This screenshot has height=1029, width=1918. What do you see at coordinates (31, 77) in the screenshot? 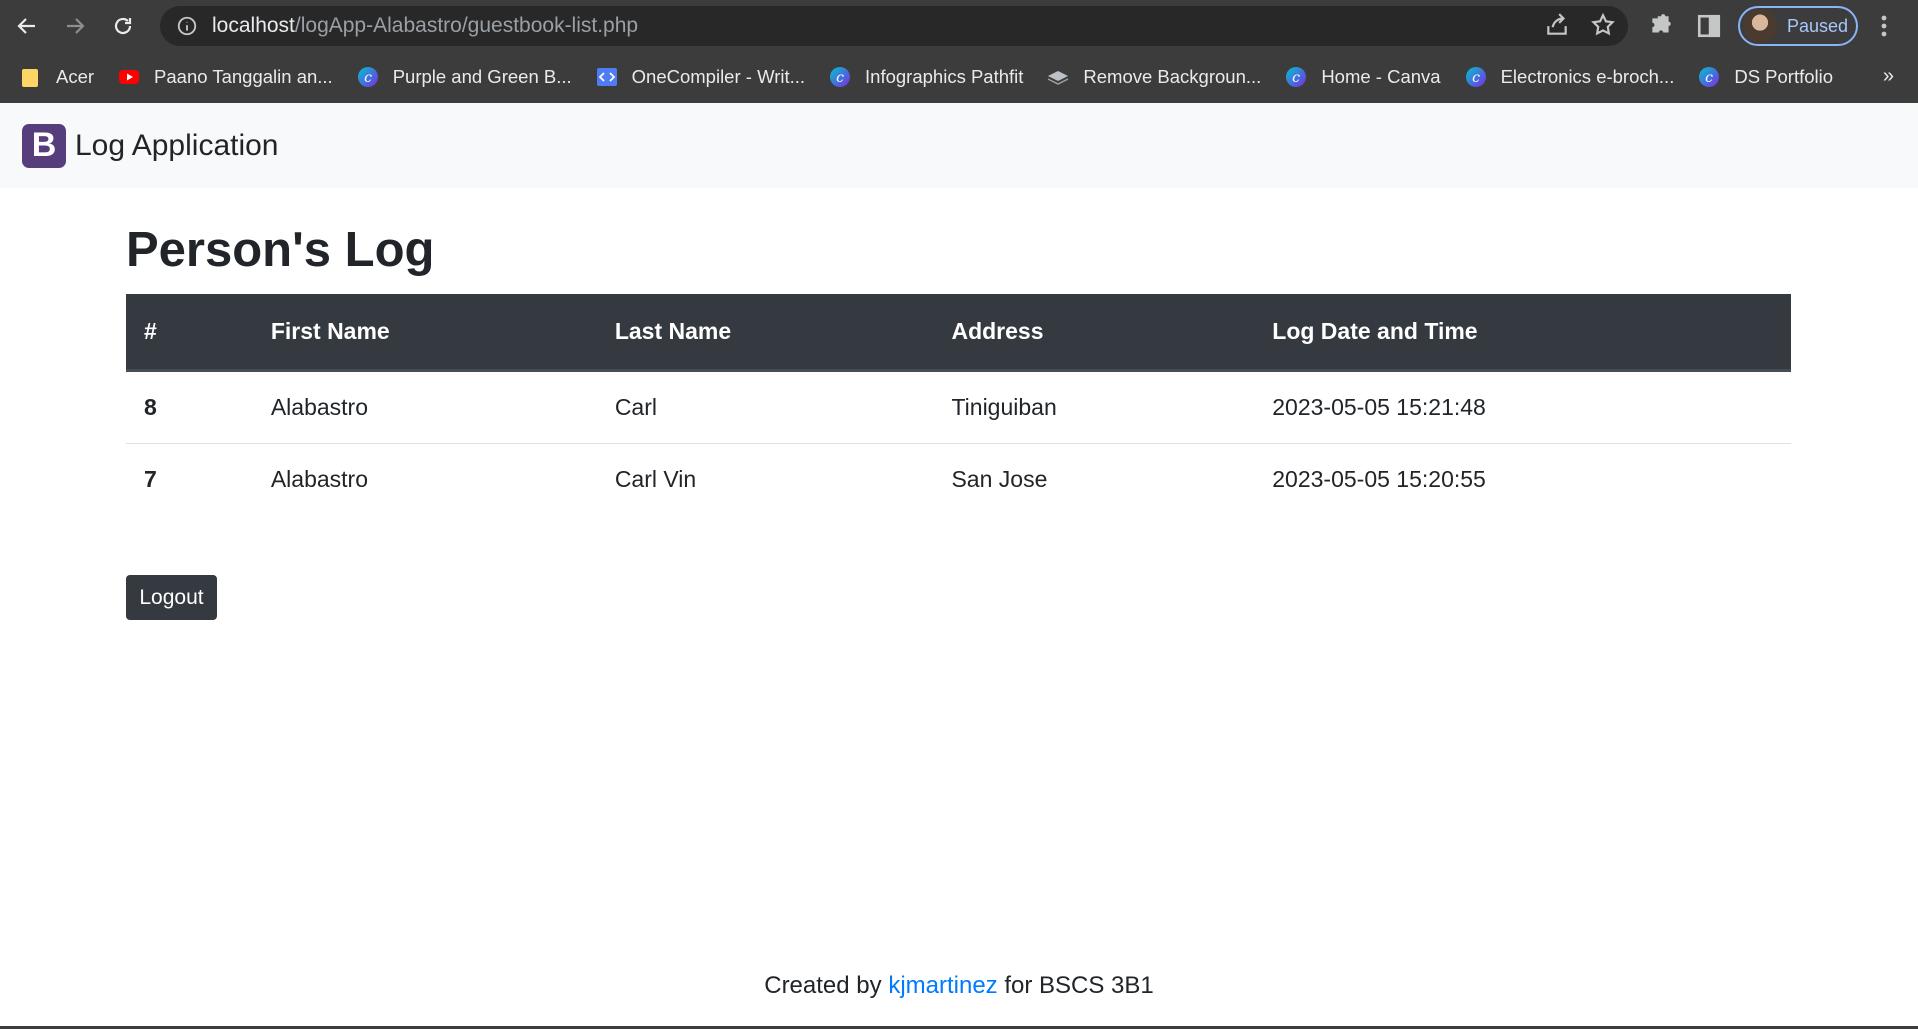
I see `folder-icon` at bounding box center [31, 77].